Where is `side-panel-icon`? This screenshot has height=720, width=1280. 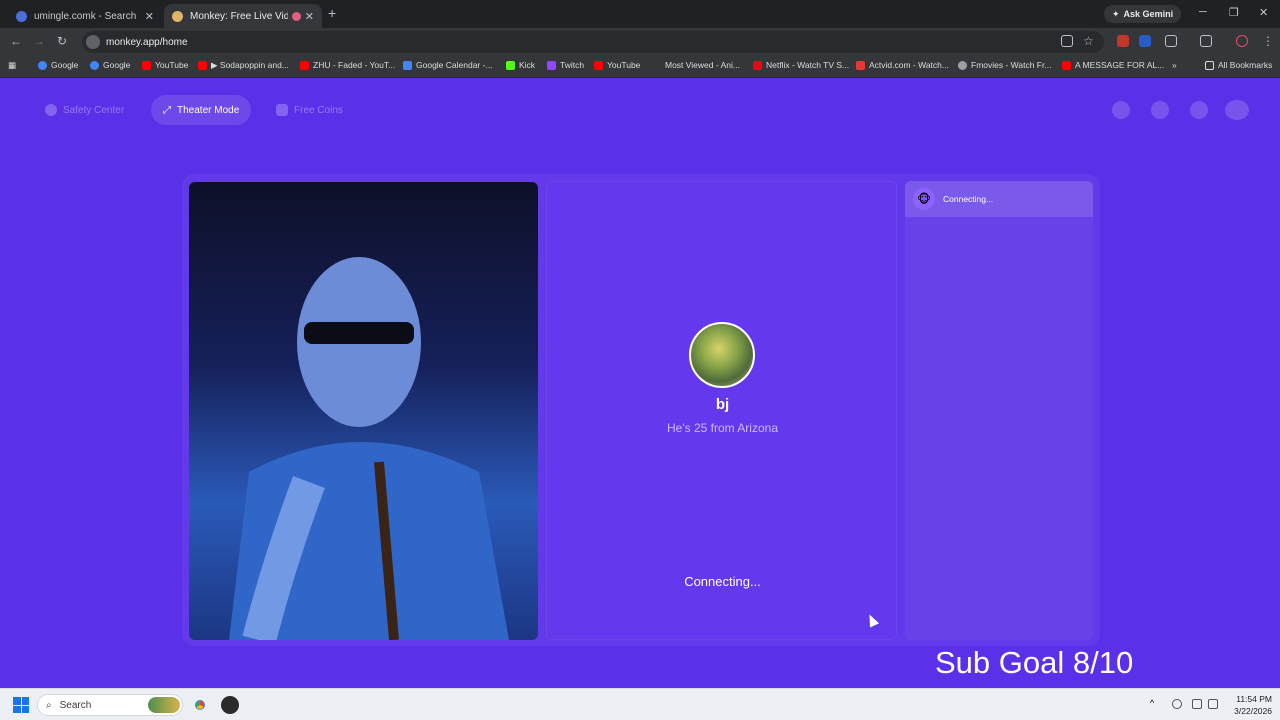
side-panel-icon is located at coordinates (1206, 41).